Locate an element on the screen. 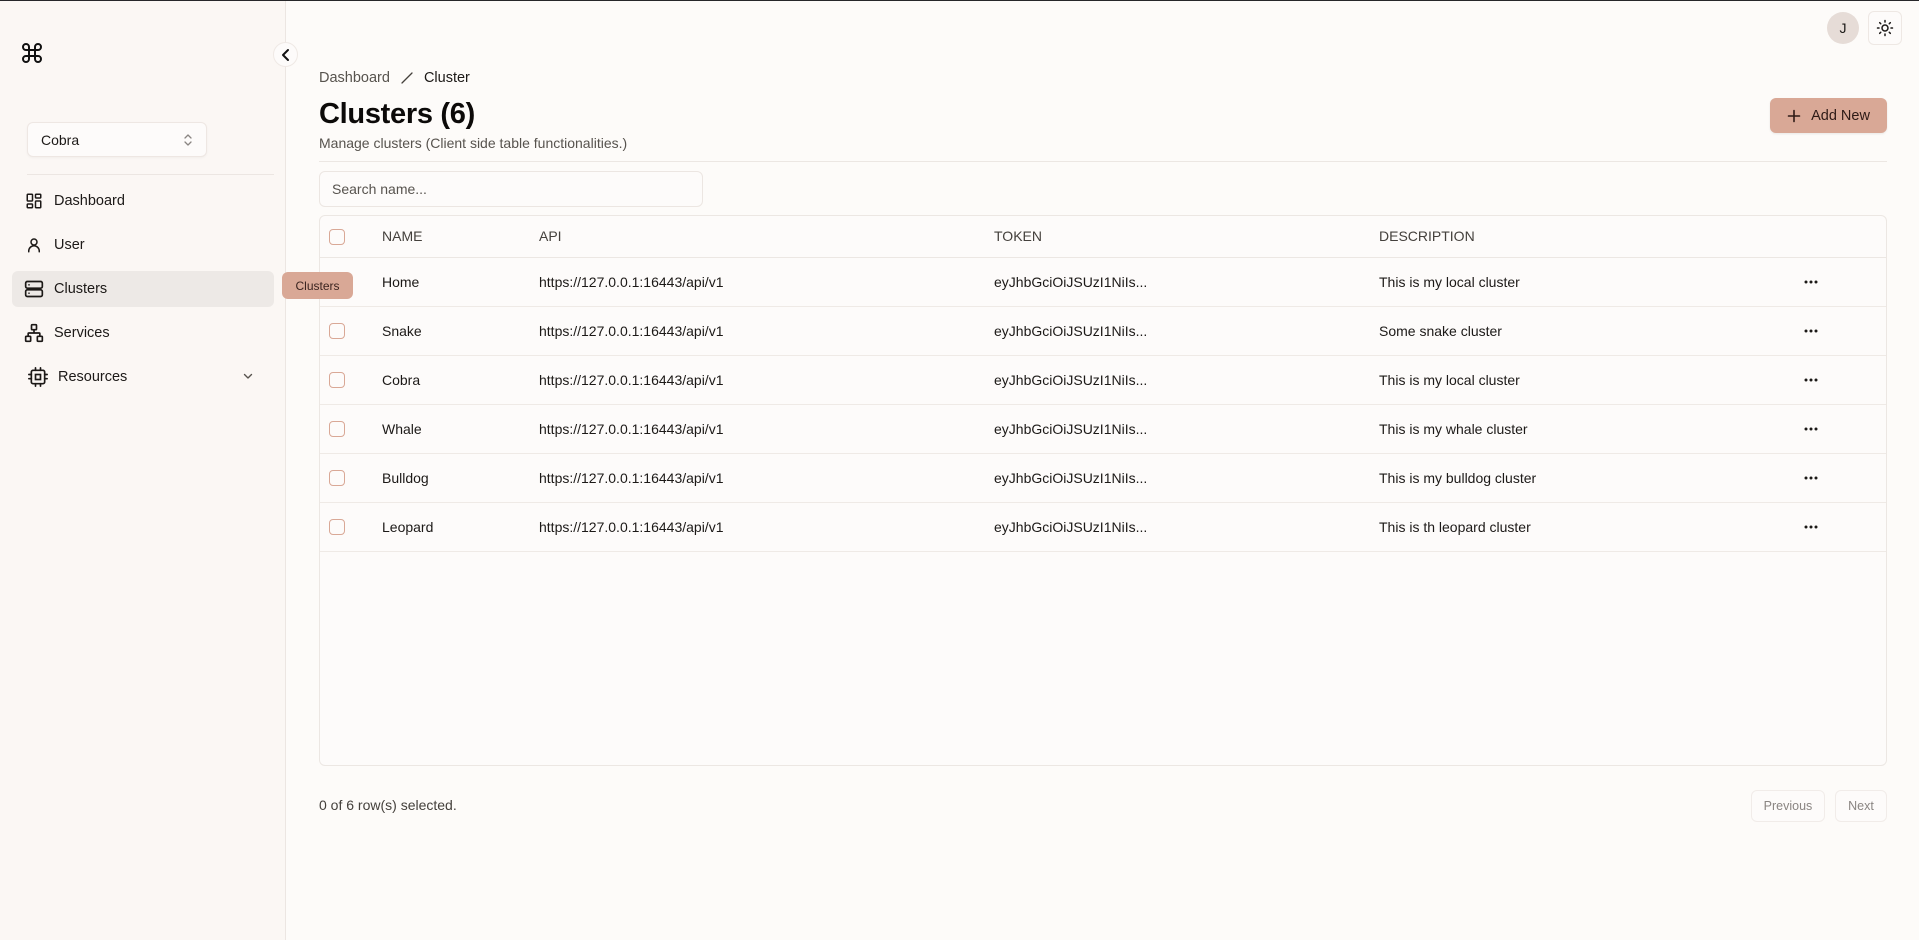 This screenshot has height=940, width=1919. sidebar-item-label: Resources is located at coordinates (93, 377).